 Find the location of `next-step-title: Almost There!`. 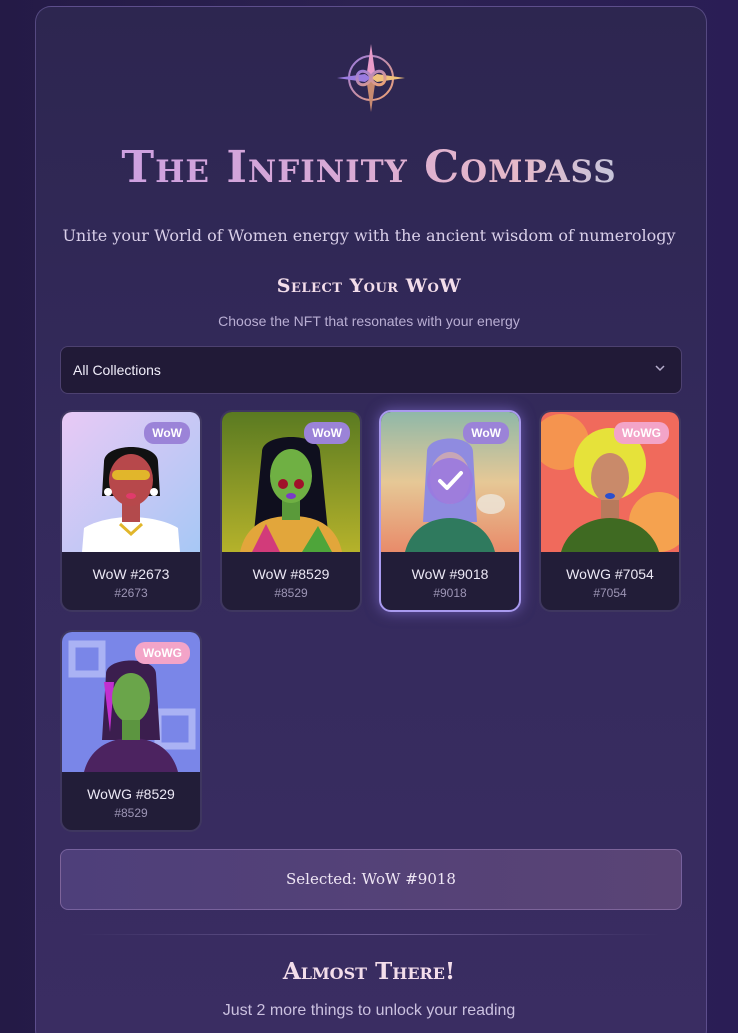

next-step-title: Almost There! is located at coordinates (369, 971).